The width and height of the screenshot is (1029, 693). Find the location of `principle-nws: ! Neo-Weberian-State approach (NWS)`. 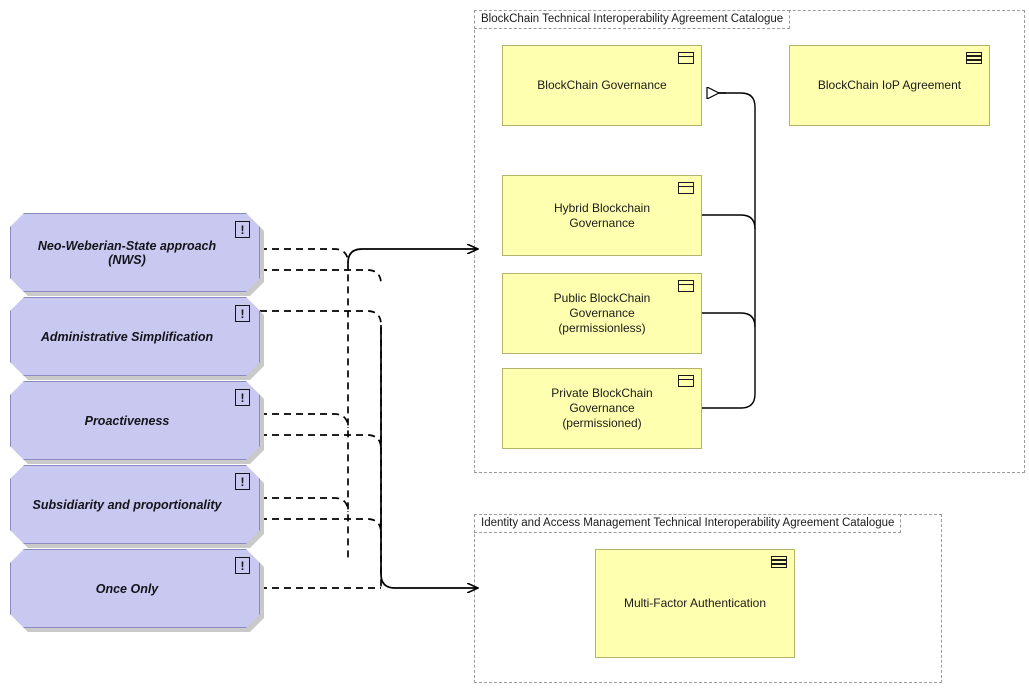

principle-nws: ! Neo-Weberian-State approach (NWS) is located at coordinates (135, 252).